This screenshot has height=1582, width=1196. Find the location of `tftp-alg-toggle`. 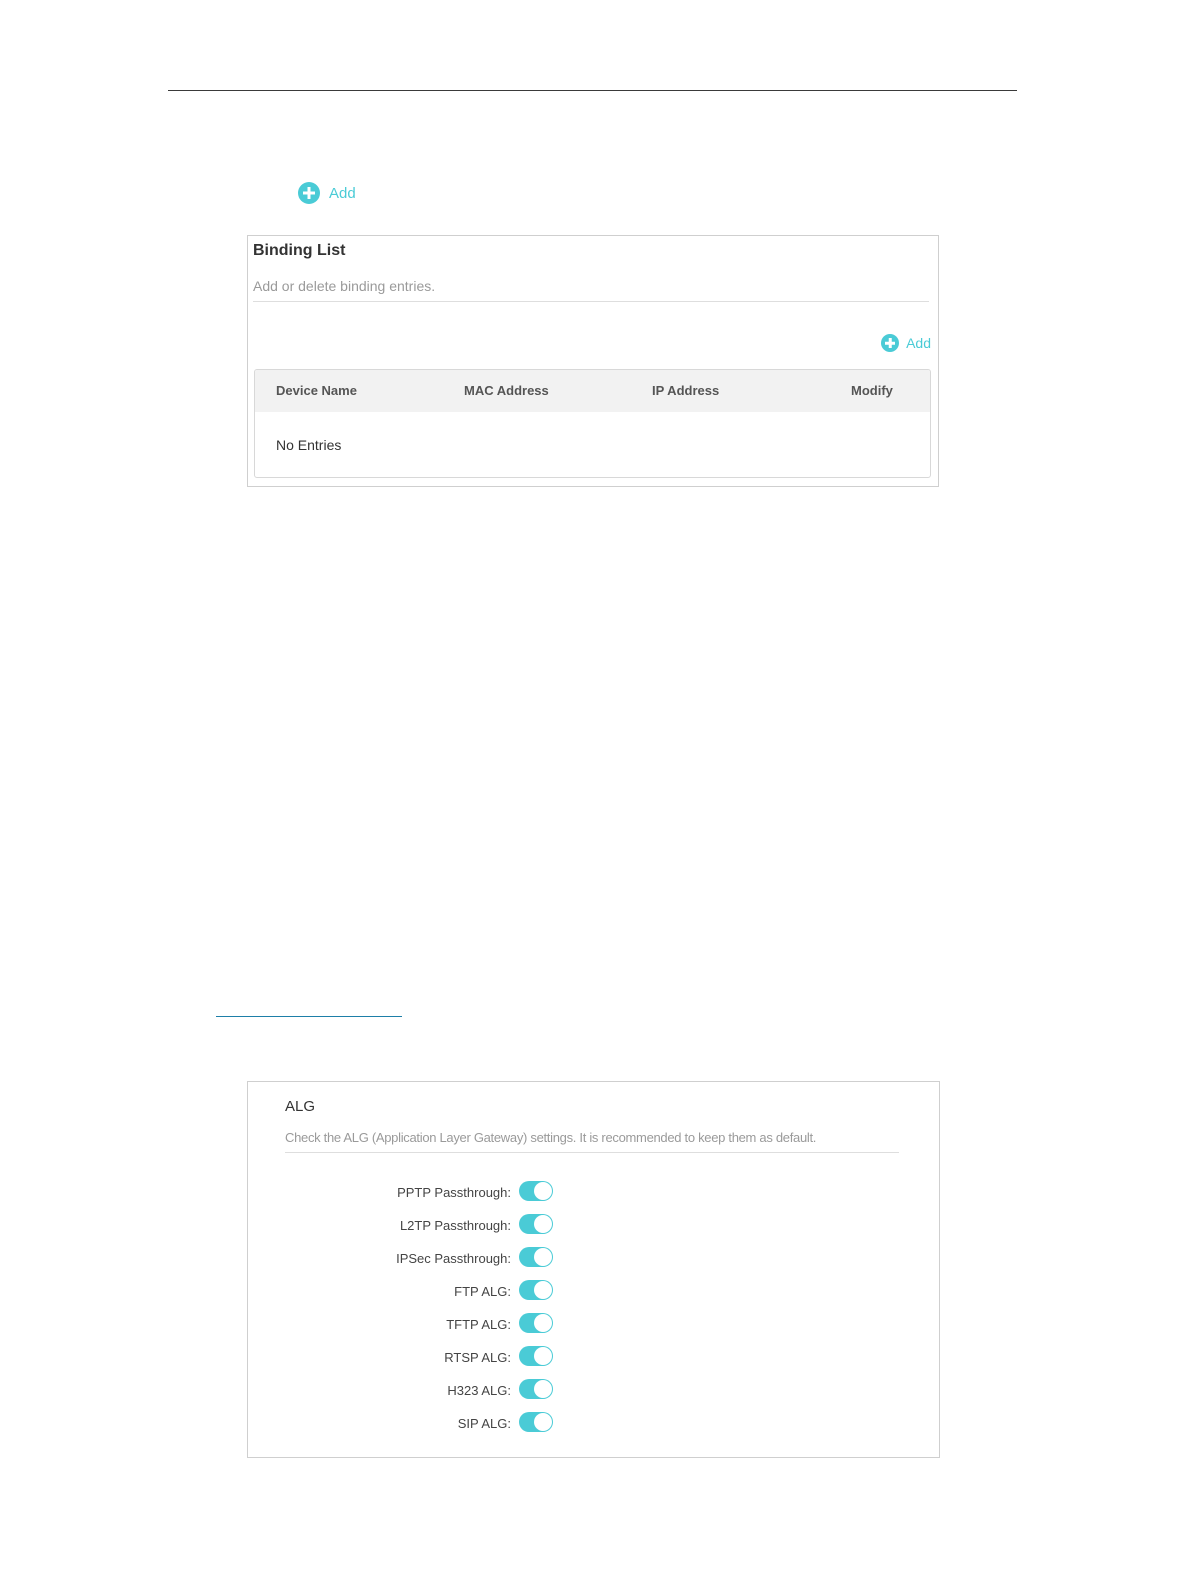

tftp-alg-toggle is located at coordinates (536, 1323).